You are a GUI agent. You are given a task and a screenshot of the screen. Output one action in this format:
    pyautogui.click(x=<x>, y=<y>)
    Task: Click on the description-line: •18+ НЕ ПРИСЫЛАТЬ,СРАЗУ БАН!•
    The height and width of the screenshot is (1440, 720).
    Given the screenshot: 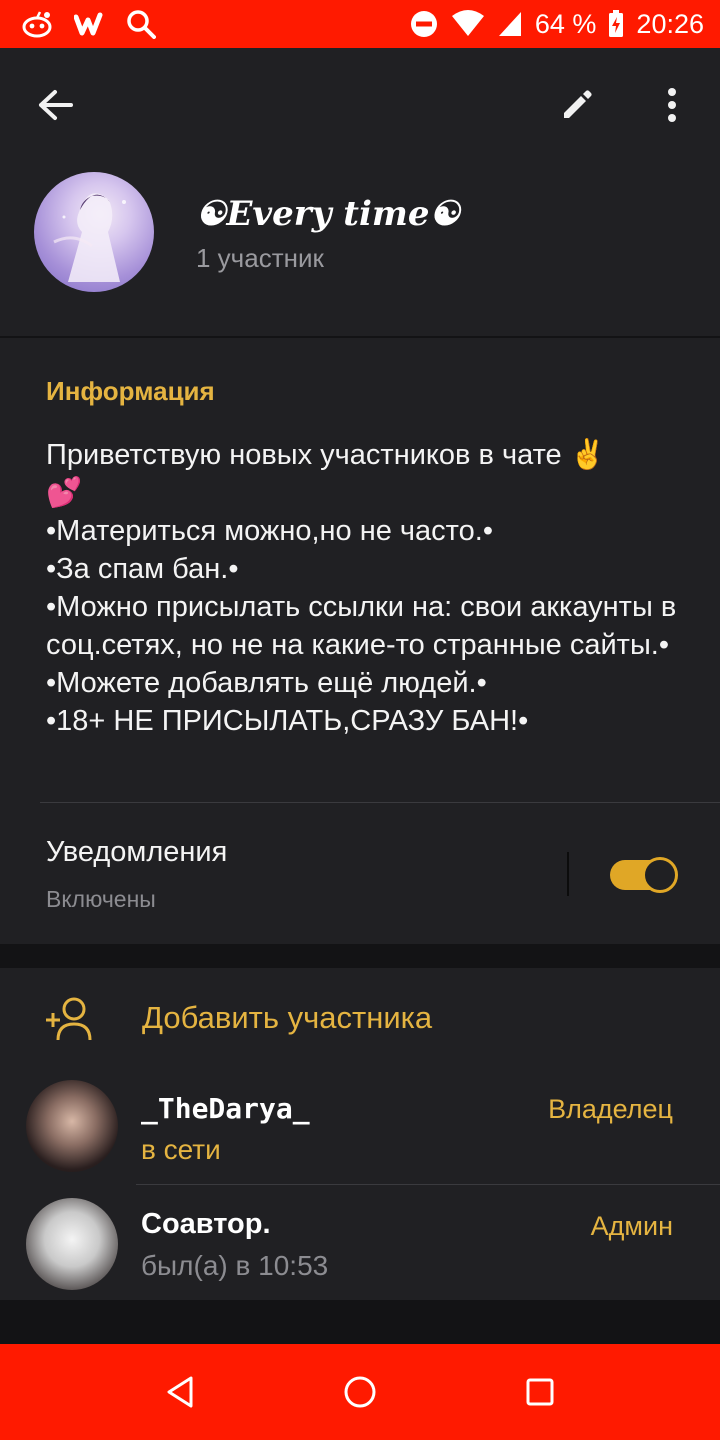 What is the action you would take?
    pyautogui.click(x=287, y=721)
    